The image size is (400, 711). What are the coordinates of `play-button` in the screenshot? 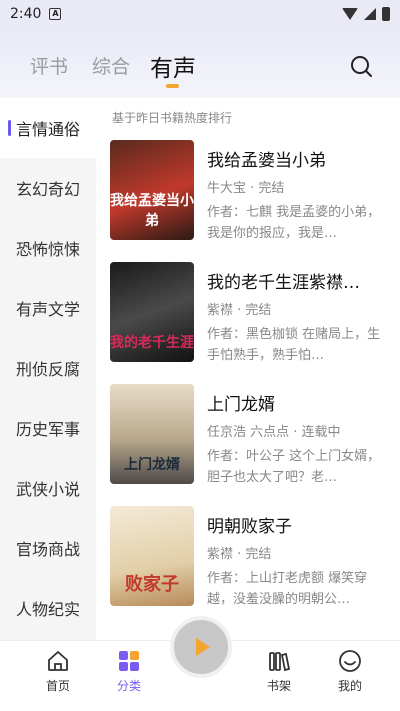 It's located at (201, 647).